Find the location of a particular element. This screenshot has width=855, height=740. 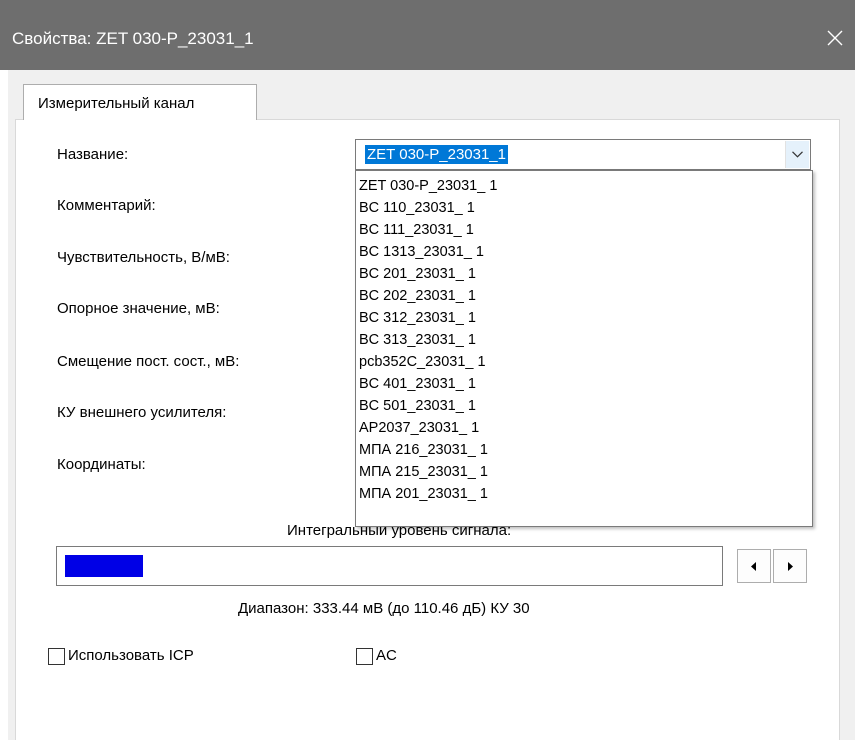

dropdown-option: BC 110_23031_ 1 is located at coordinates (417, 208).